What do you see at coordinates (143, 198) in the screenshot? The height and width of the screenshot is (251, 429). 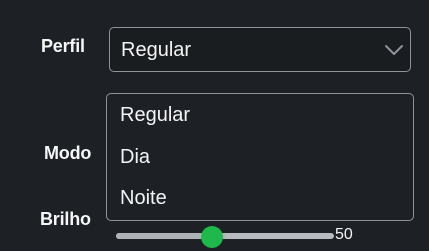 I see `profile-option-noite: Noite` at bounding box center [143, 198].